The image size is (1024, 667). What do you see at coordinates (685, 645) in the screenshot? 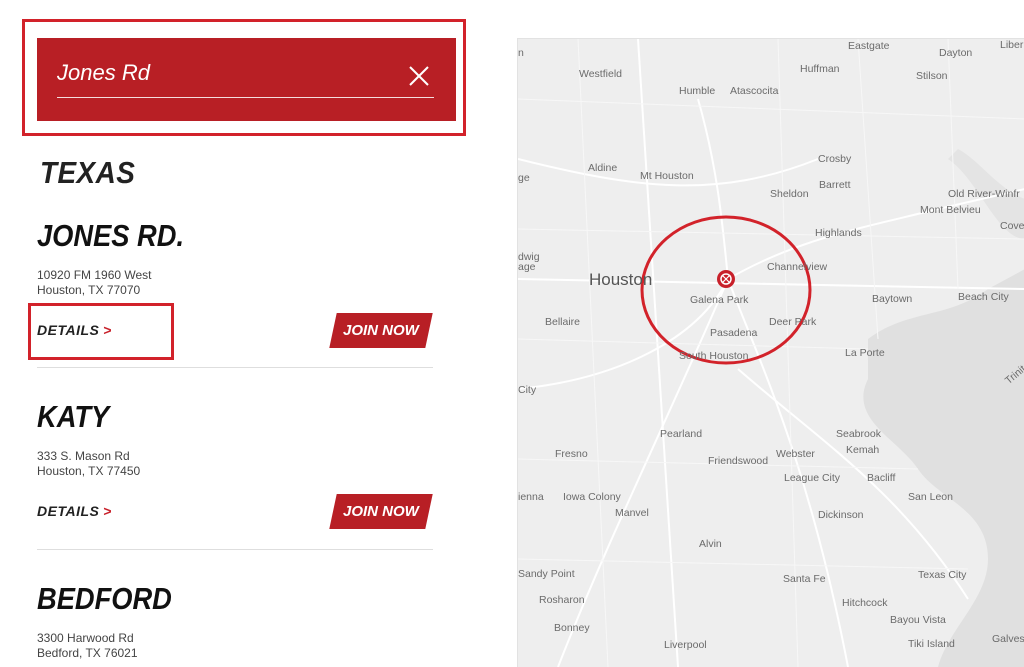
I see `map-place-label: Liverpool` at bounding box center [685, 645].